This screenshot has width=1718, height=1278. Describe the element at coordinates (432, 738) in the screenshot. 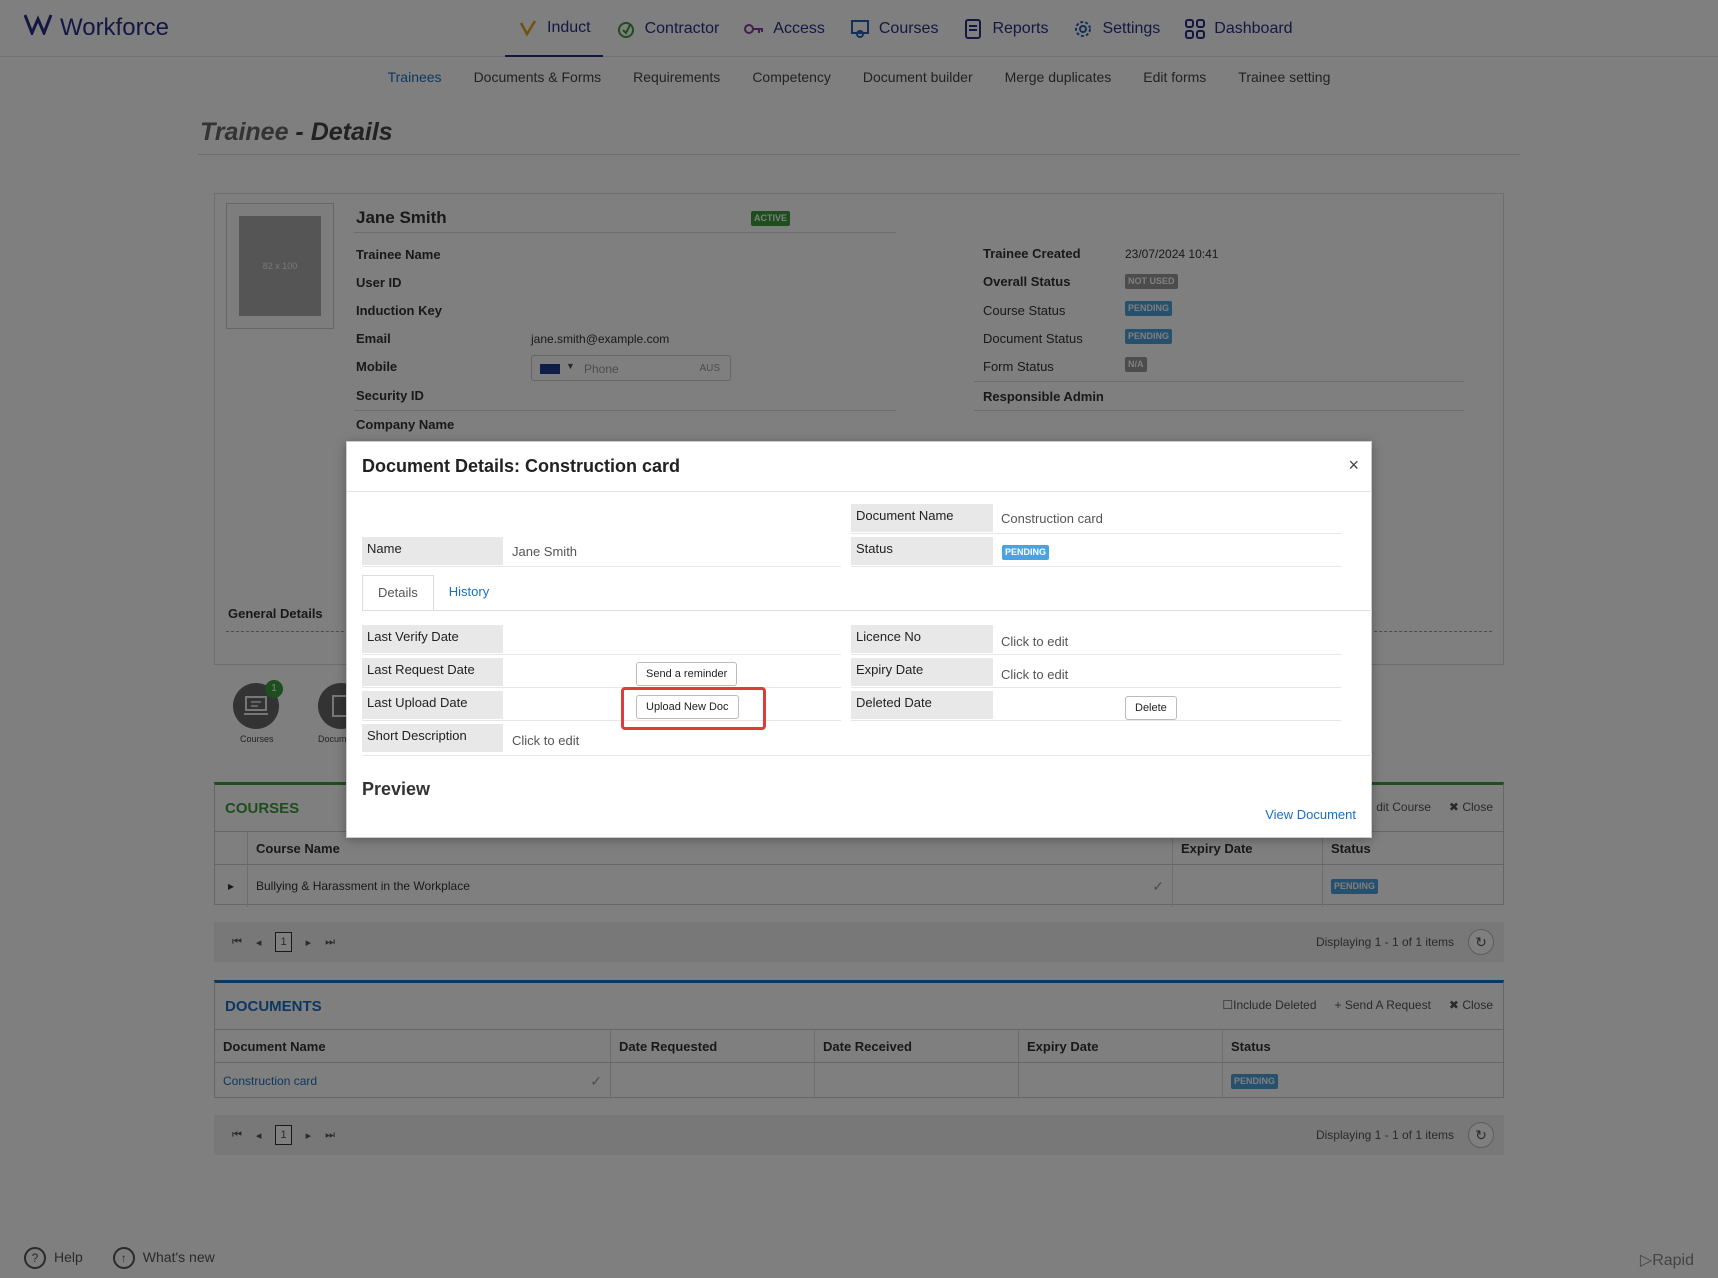

I see `label-short-description: Short Description` at that location.